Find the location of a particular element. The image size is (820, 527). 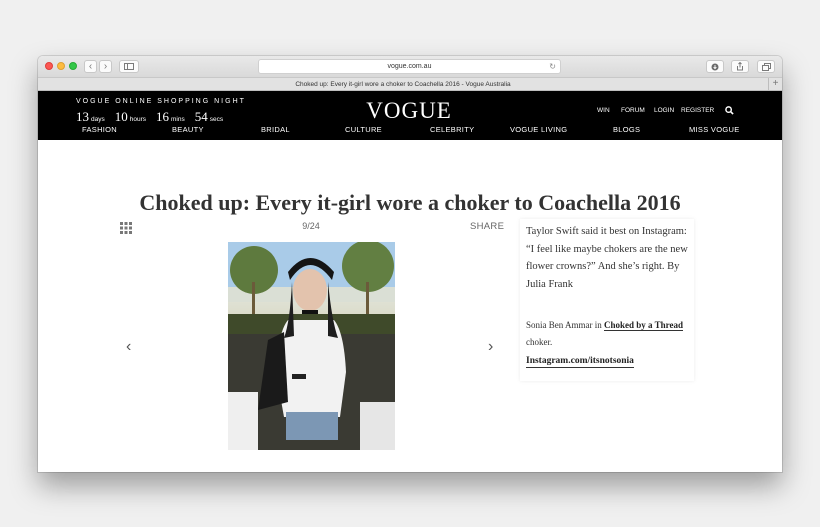

minimize-window-button is located at coordinates (61, 66).